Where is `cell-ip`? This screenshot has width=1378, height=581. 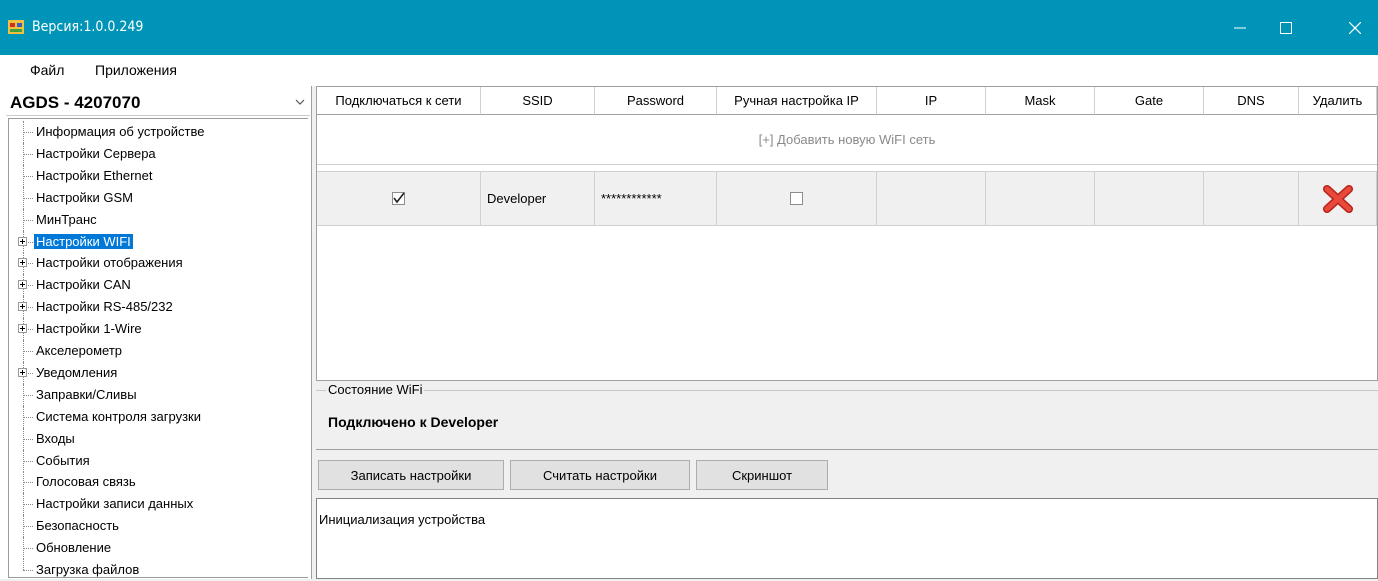 cell-ip is located at coordinates (931, 198).